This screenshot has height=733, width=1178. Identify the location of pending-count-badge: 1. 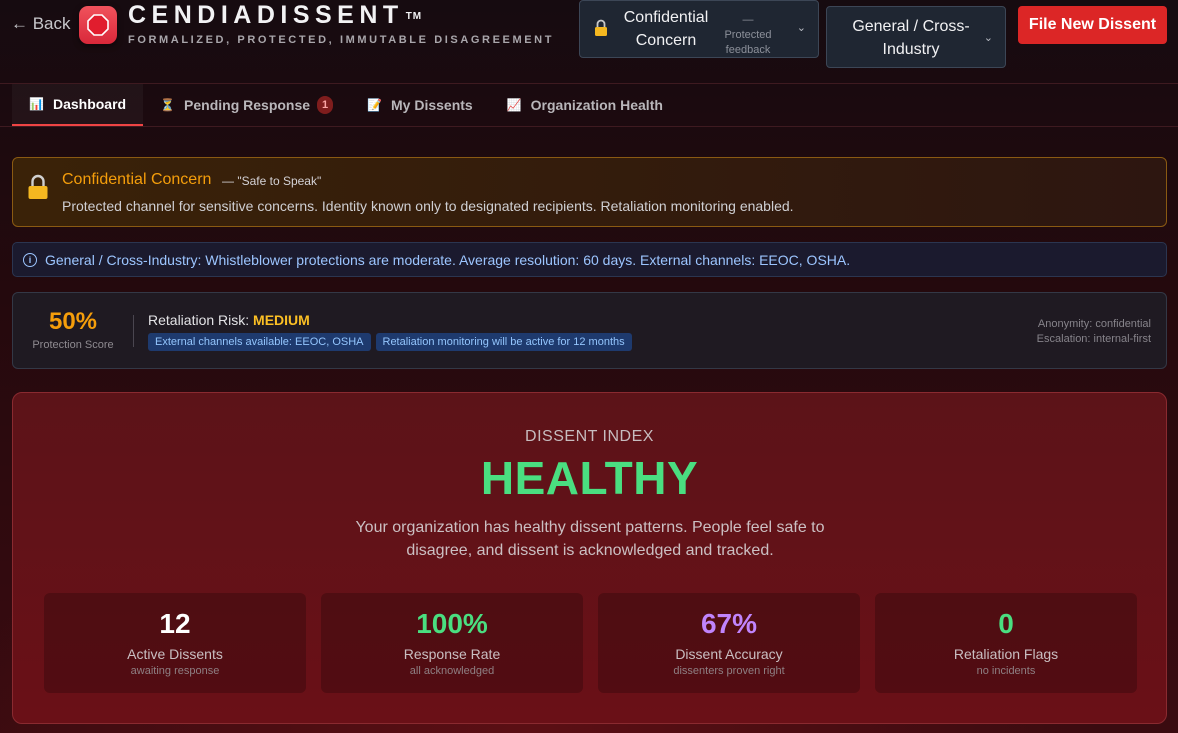
(325, 105).